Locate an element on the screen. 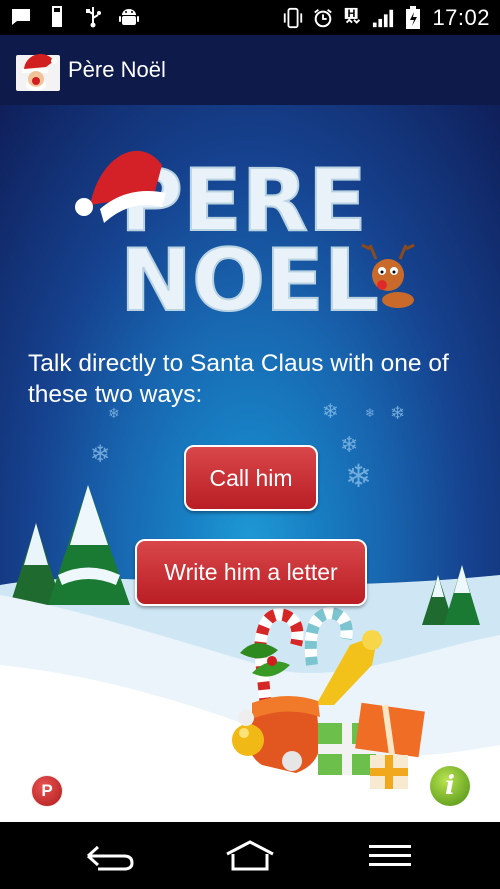 Image resolution: width=500 pixels, height=889 pixels. battery-icon is located at coordinates (413, 17).